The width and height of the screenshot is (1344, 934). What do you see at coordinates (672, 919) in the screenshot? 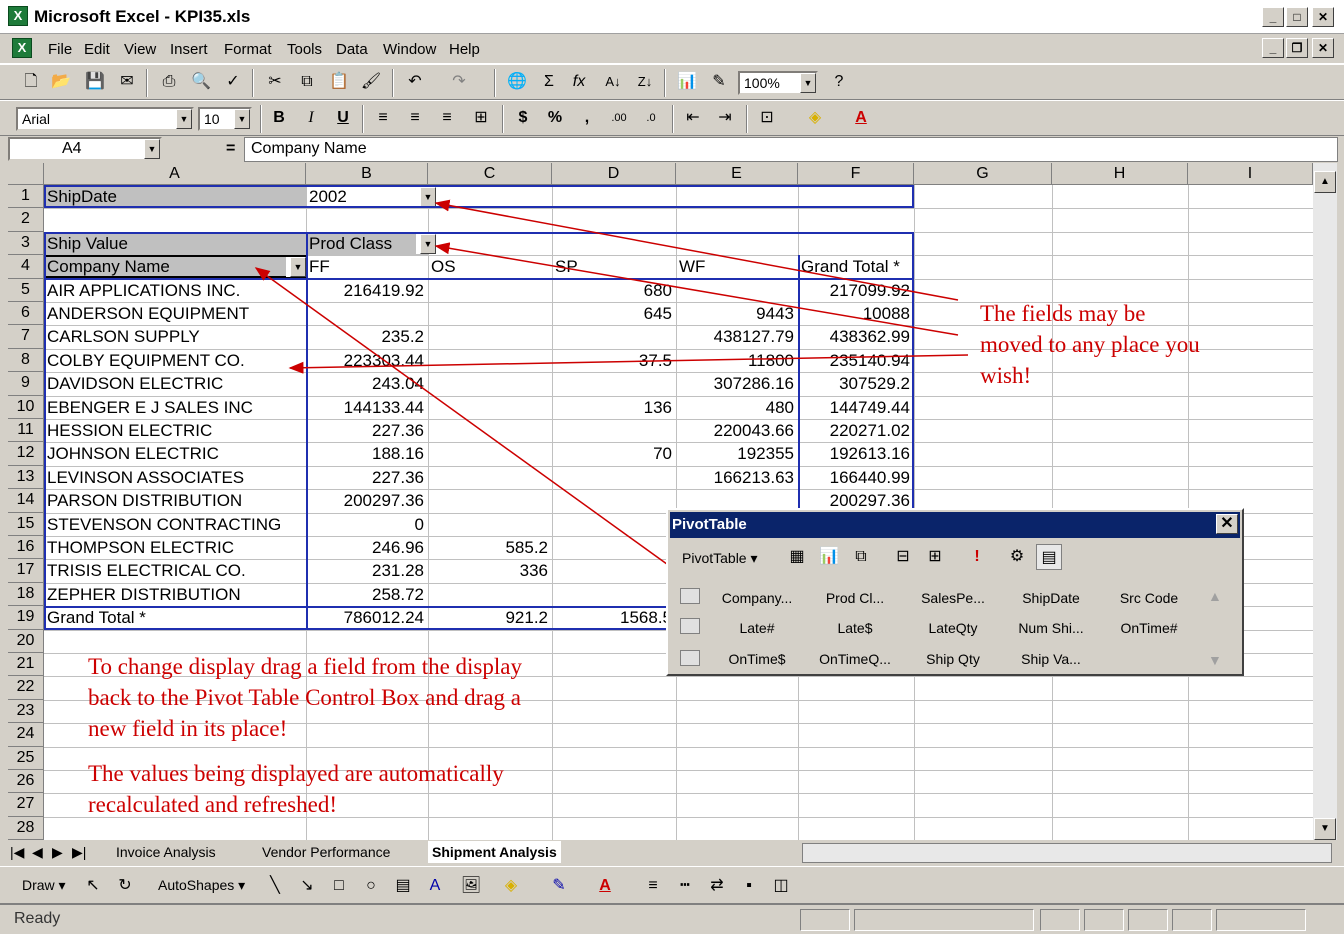
I see `status-bar: Ready` at bounding box center [672, 919].